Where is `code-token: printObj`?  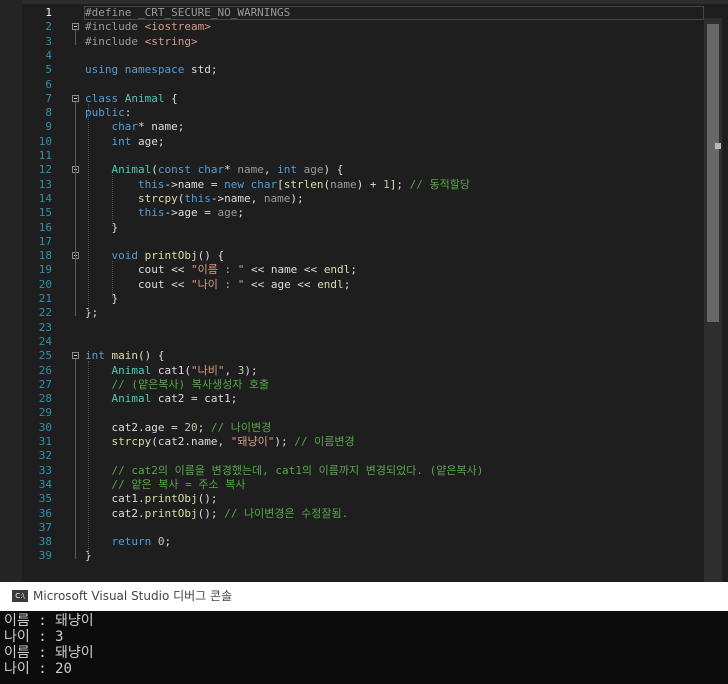
code-token: printObj is located at coordinates (171, 256).